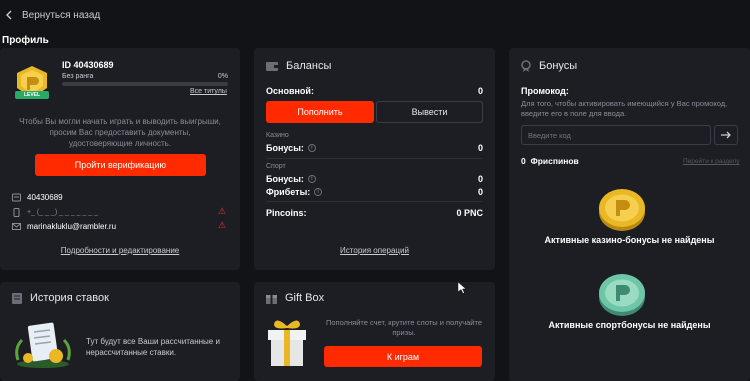 Image resolution: width=750 pixels, height=381 pixels. I want to click on casino-divider, so click(374, 158).